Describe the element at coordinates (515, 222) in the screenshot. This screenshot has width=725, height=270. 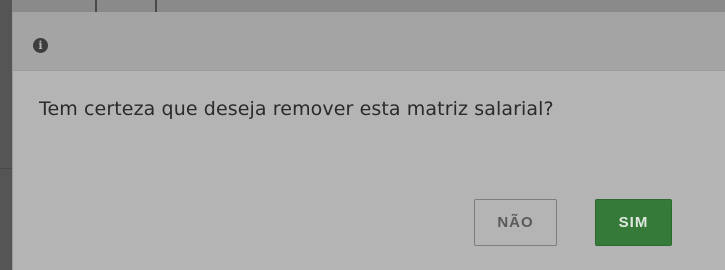
I see `no-button: NÃO` at that location.